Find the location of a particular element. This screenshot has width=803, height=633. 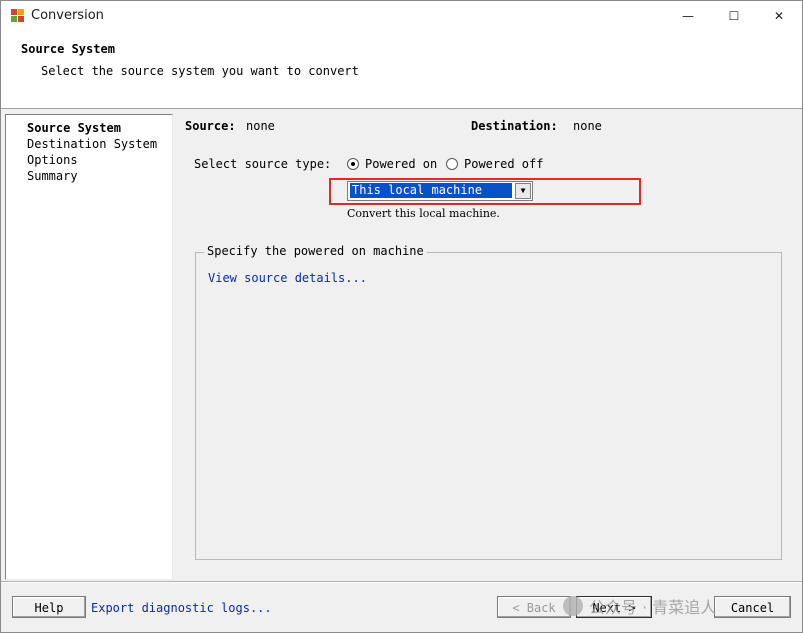

group-title: Specify the powered on machine is located at coordinates (315, 251).